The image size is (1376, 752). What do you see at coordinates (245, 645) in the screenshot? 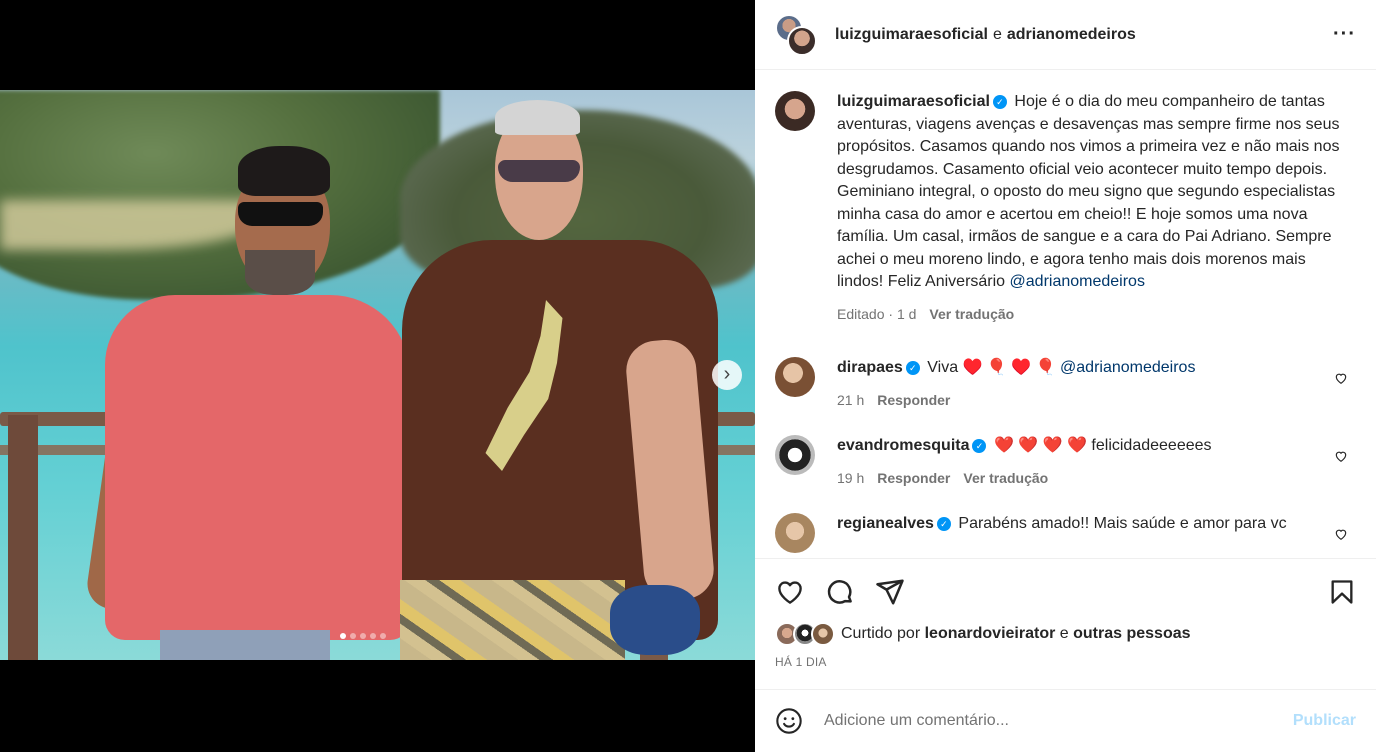
I see `person-pants` at bounding box center [245, 645].